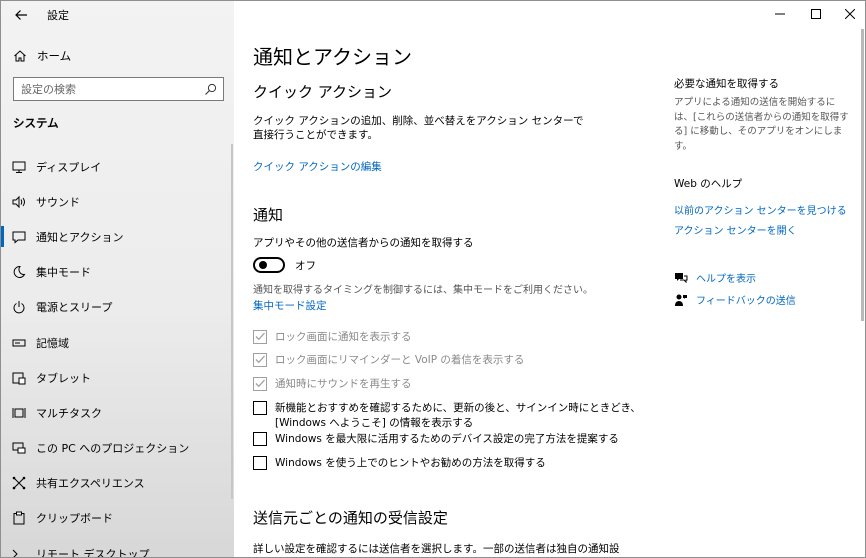 This screenshot has width=866, height=558. What do you see at coordinates (19, 237) in the screenshot?
I see `notification-icon` at bounding box center [19, 237].